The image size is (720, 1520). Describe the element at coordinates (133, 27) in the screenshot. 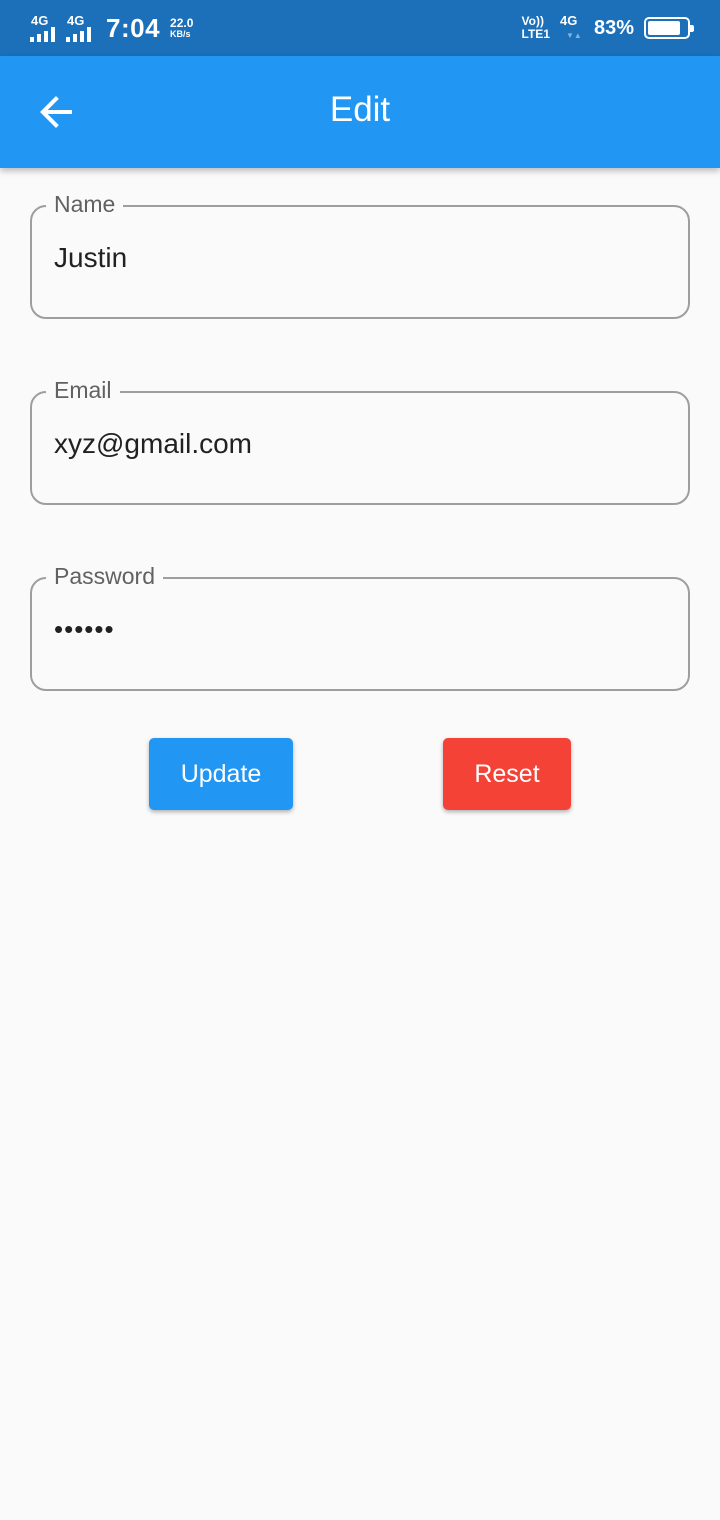

I see `clock: 7:04` at that location.